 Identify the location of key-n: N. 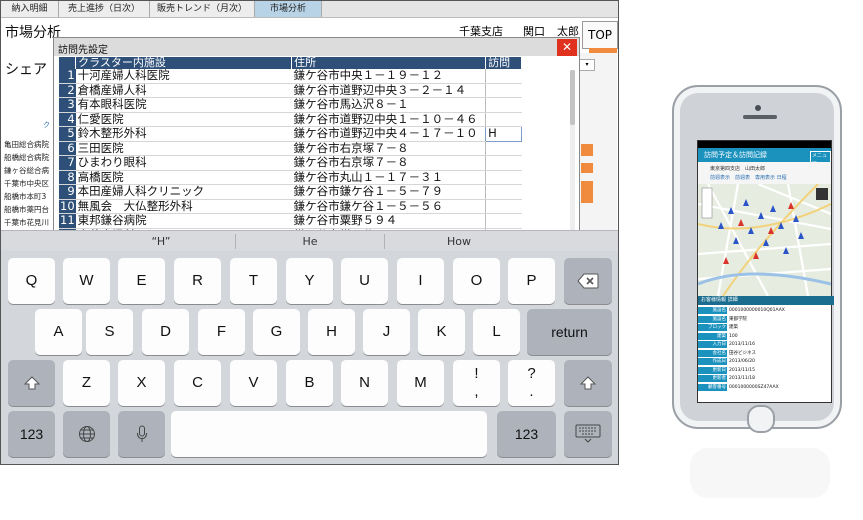
(364, 383).